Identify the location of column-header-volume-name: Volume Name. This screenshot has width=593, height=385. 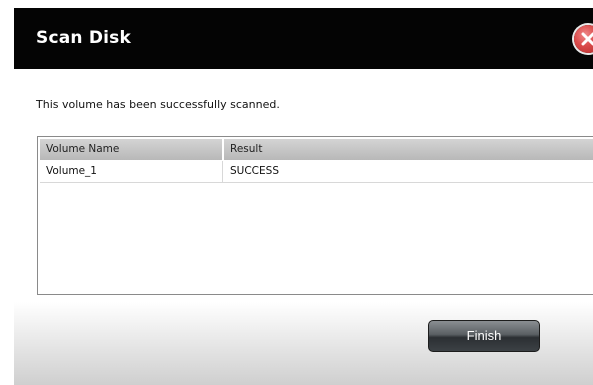
(131, 149).